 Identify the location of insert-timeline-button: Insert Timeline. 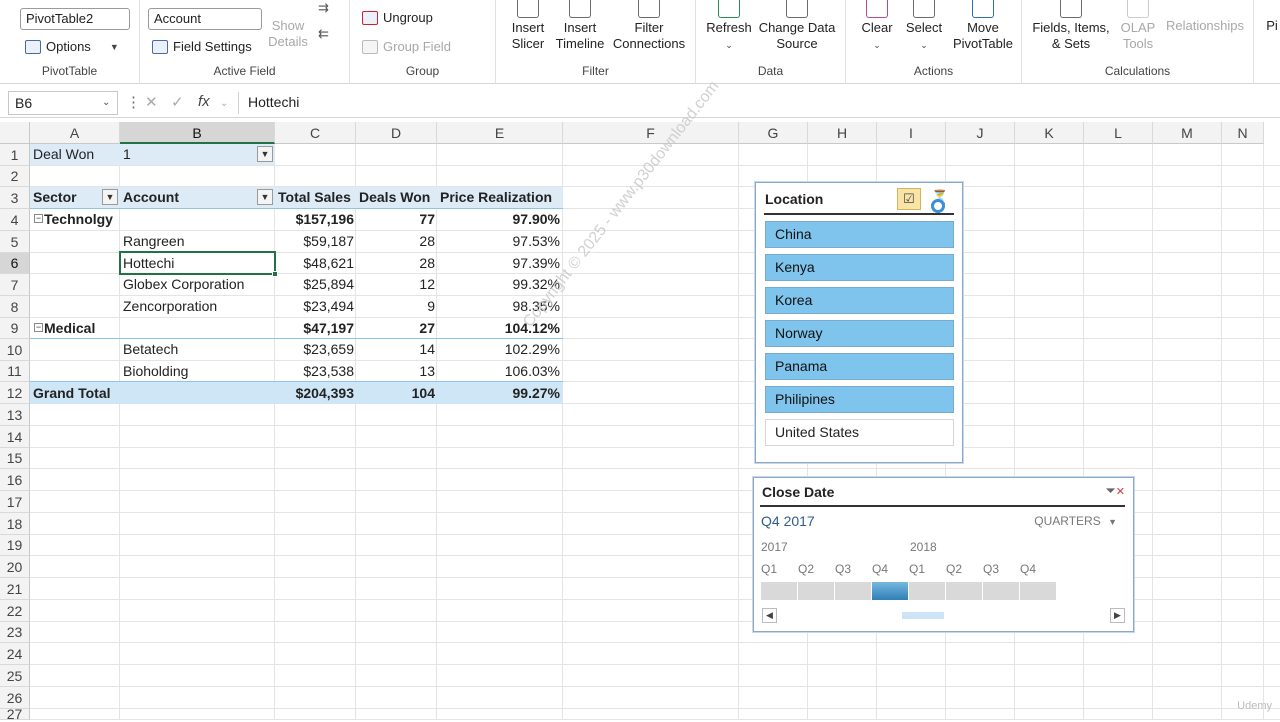
(580, 26).